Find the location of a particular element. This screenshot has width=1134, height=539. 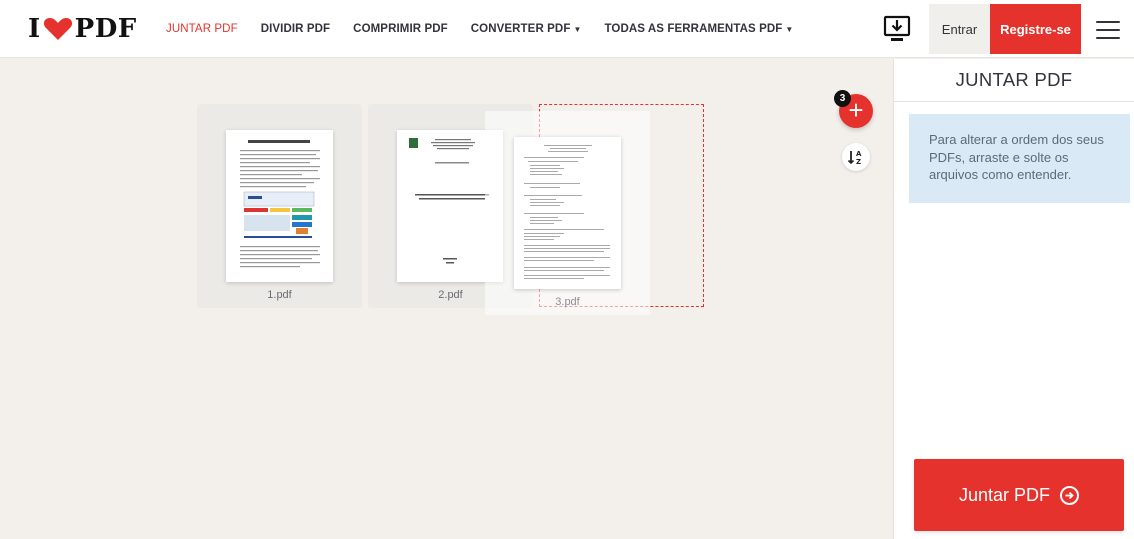

nav-item-comprimir-pdf: COMPRIMIR PDF is located at coordinates (400, 29).